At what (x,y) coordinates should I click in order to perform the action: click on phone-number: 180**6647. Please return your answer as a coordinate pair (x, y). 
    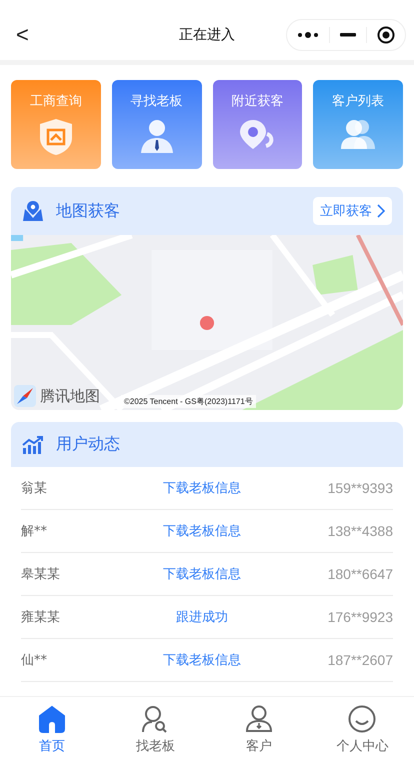
    Looking at the image, I should click on (359, 574).